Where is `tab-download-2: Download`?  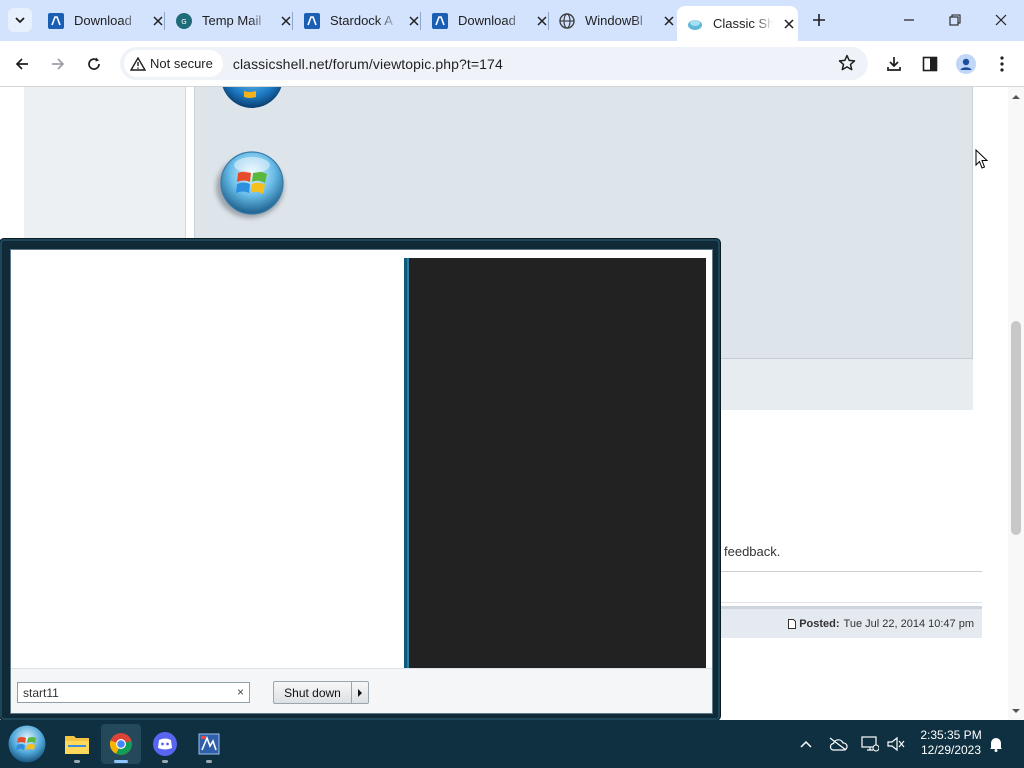
tab-download-2: Download is located at coordinates (491, 20).